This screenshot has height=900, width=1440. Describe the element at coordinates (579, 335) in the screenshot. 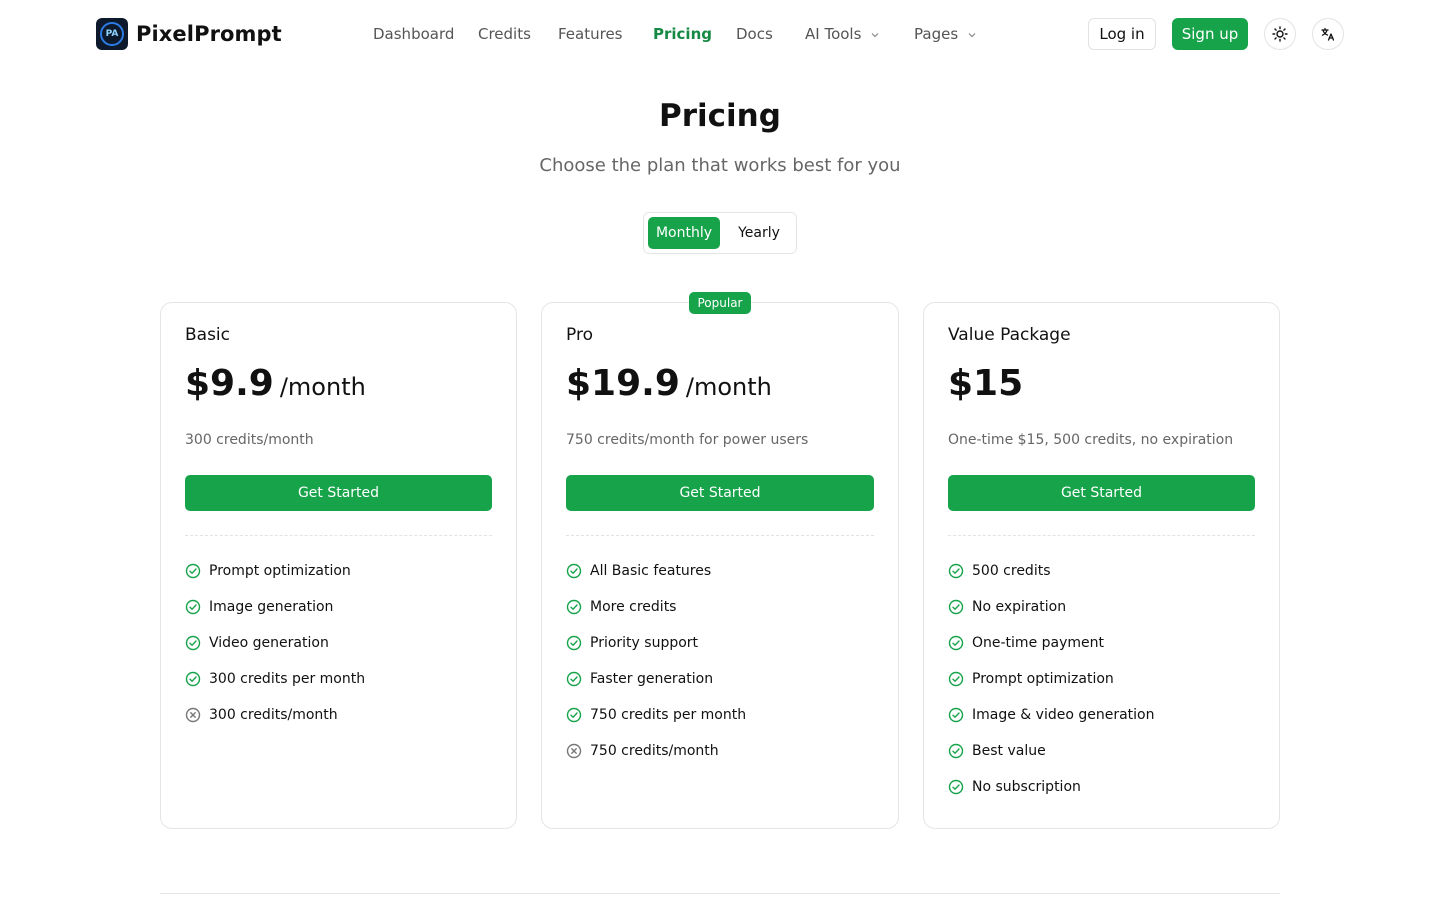

I see `plan-name: Pro` at that location.